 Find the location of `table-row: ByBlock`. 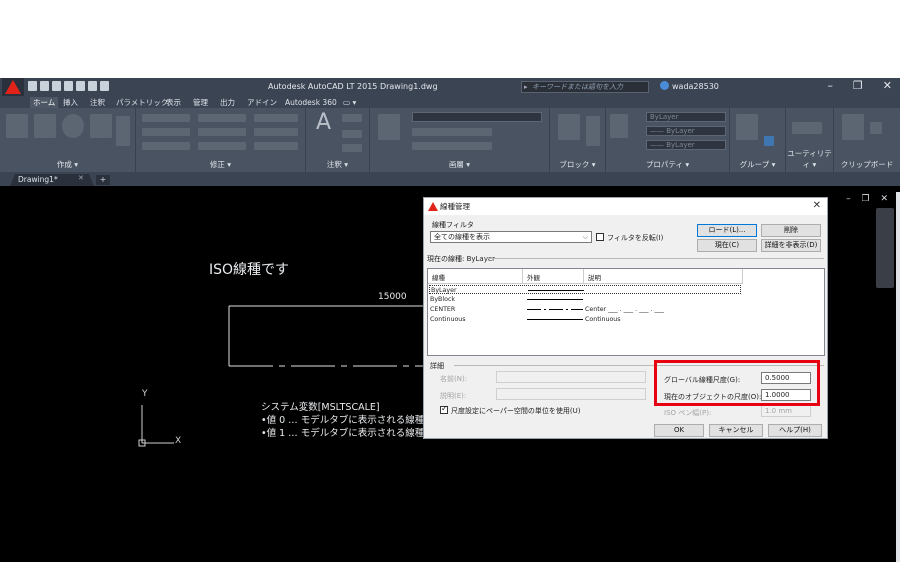

table-row: ByBlock is located at coordinates (585, 299).